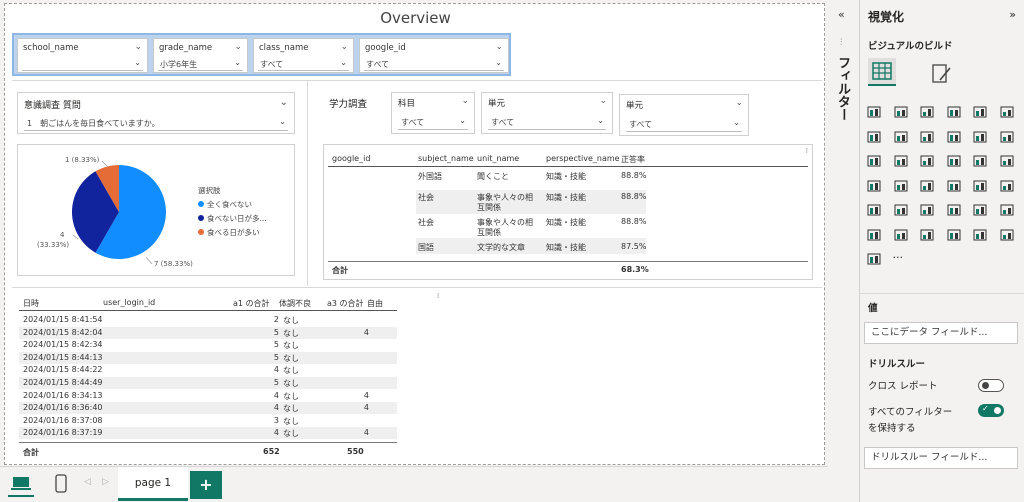 The image size is (1024, 502). I want to click on column-header: google_id, so click(351, 158).